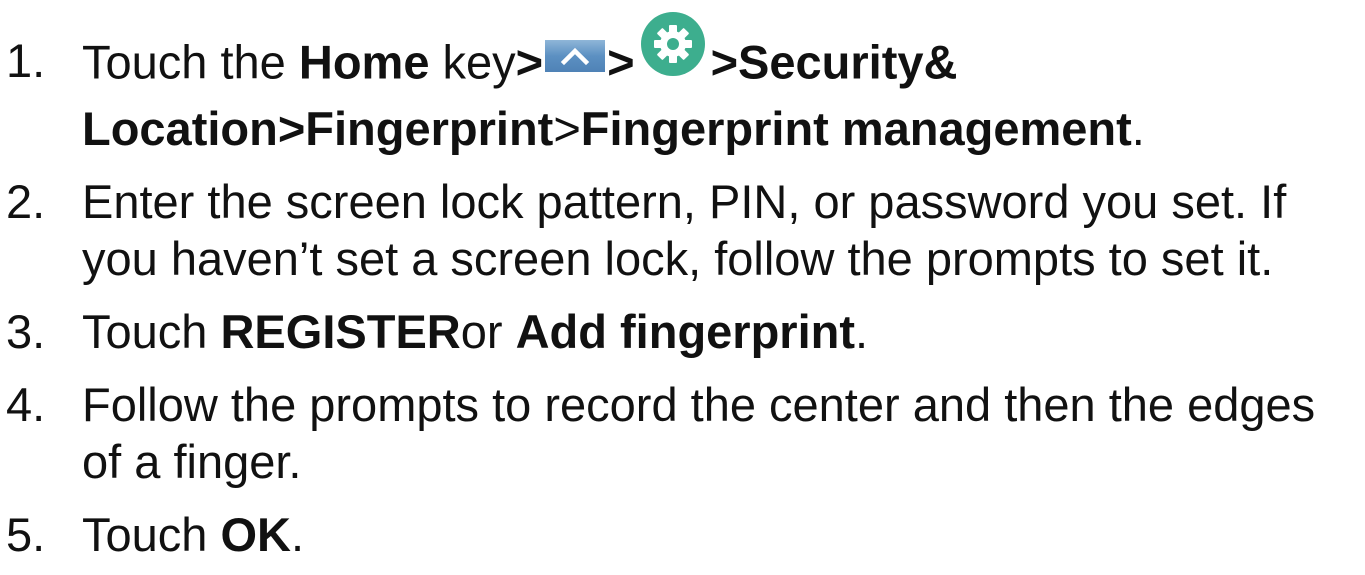 The width and height of the screenshot is (1365, 575). What do you see at coordinates (26, 60) in the screenshot?
I see `step-number: 1.` at bounding box center [26, 60].